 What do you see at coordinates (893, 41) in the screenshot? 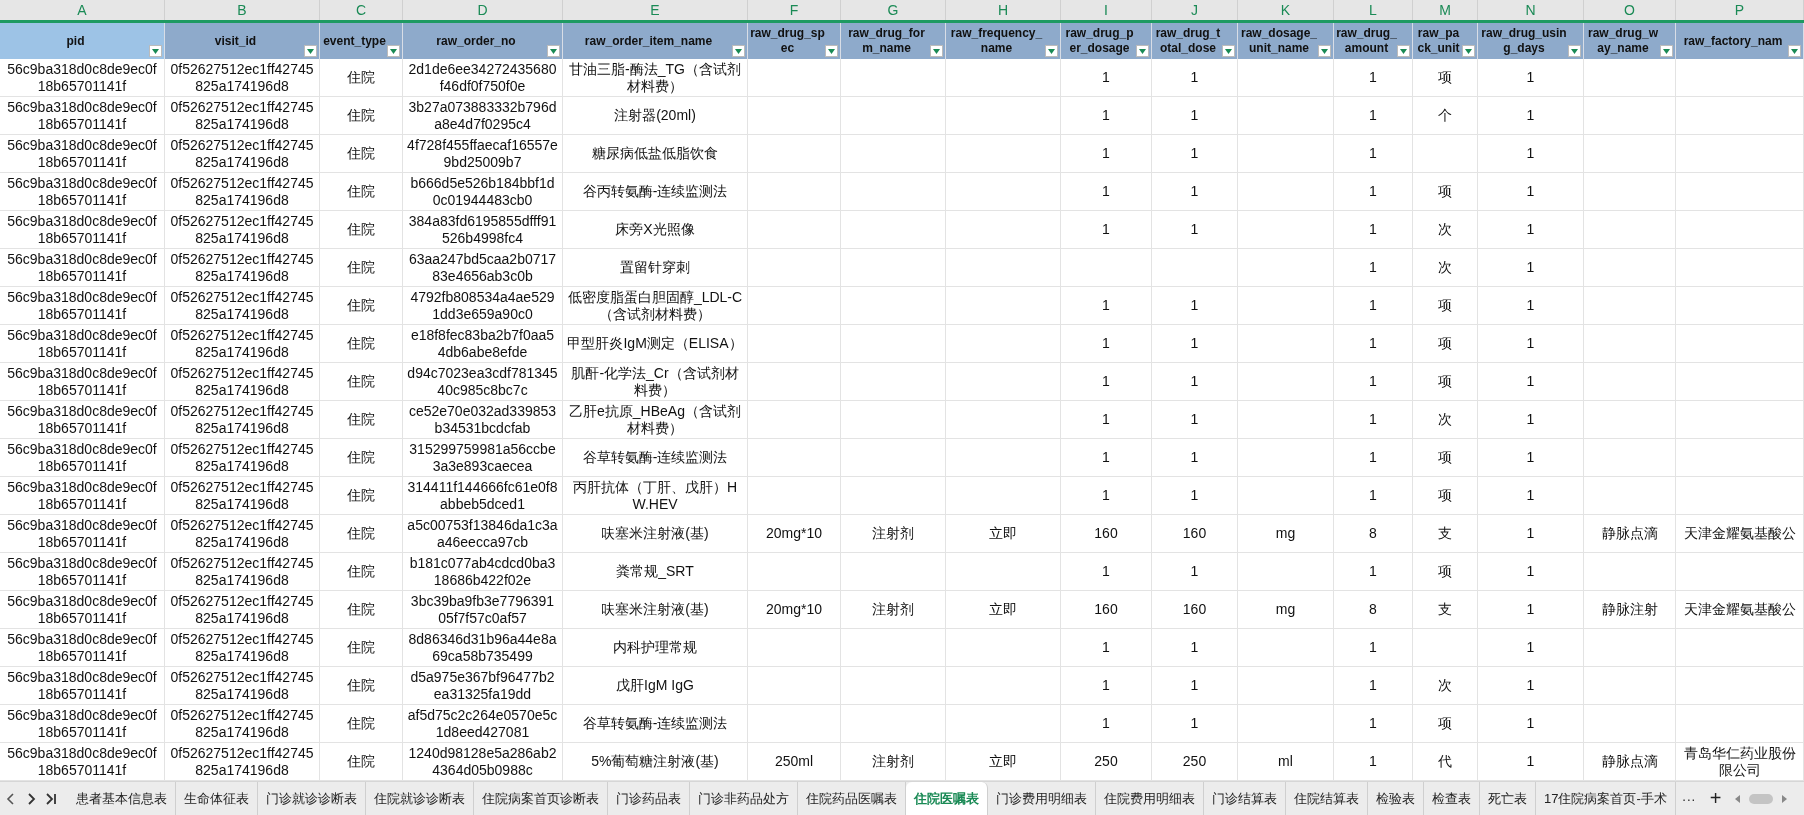
I see `header-cell: raw_drug_form_name` at bounding box center [893, 41].